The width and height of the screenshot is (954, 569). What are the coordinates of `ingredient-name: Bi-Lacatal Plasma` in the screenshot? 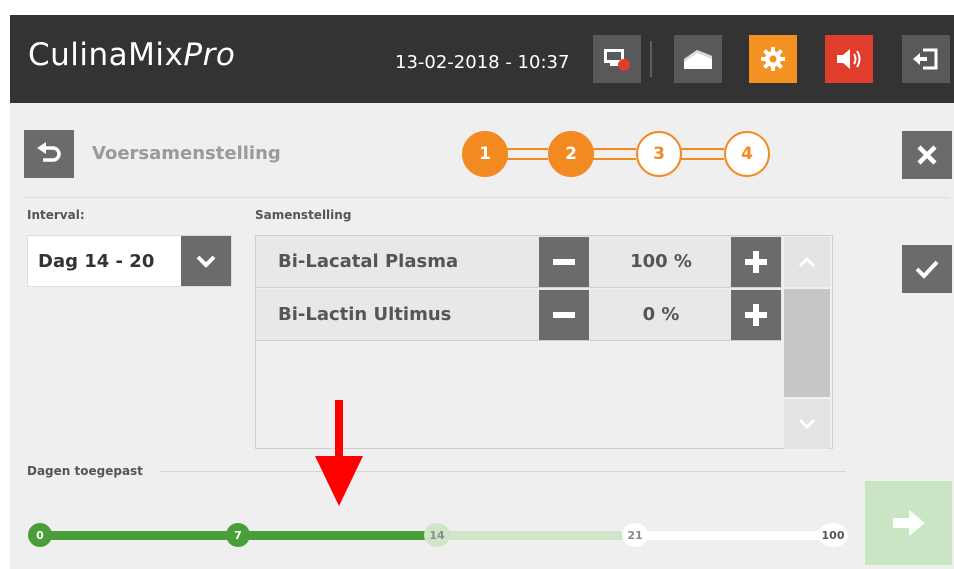 It's located at (368, 261).